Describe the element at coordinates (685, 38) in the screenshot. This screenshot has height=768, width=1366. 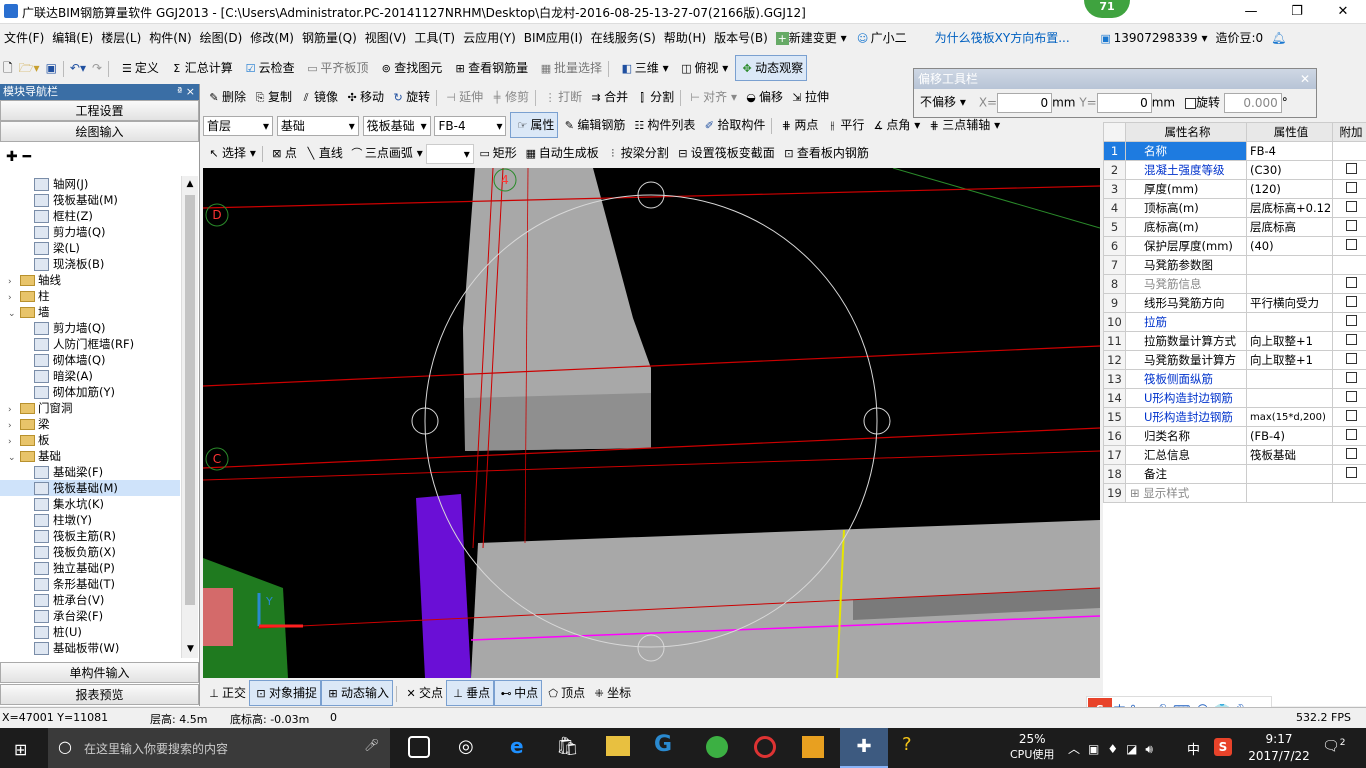
I see `menu-help: 帮助(H)` at that location.